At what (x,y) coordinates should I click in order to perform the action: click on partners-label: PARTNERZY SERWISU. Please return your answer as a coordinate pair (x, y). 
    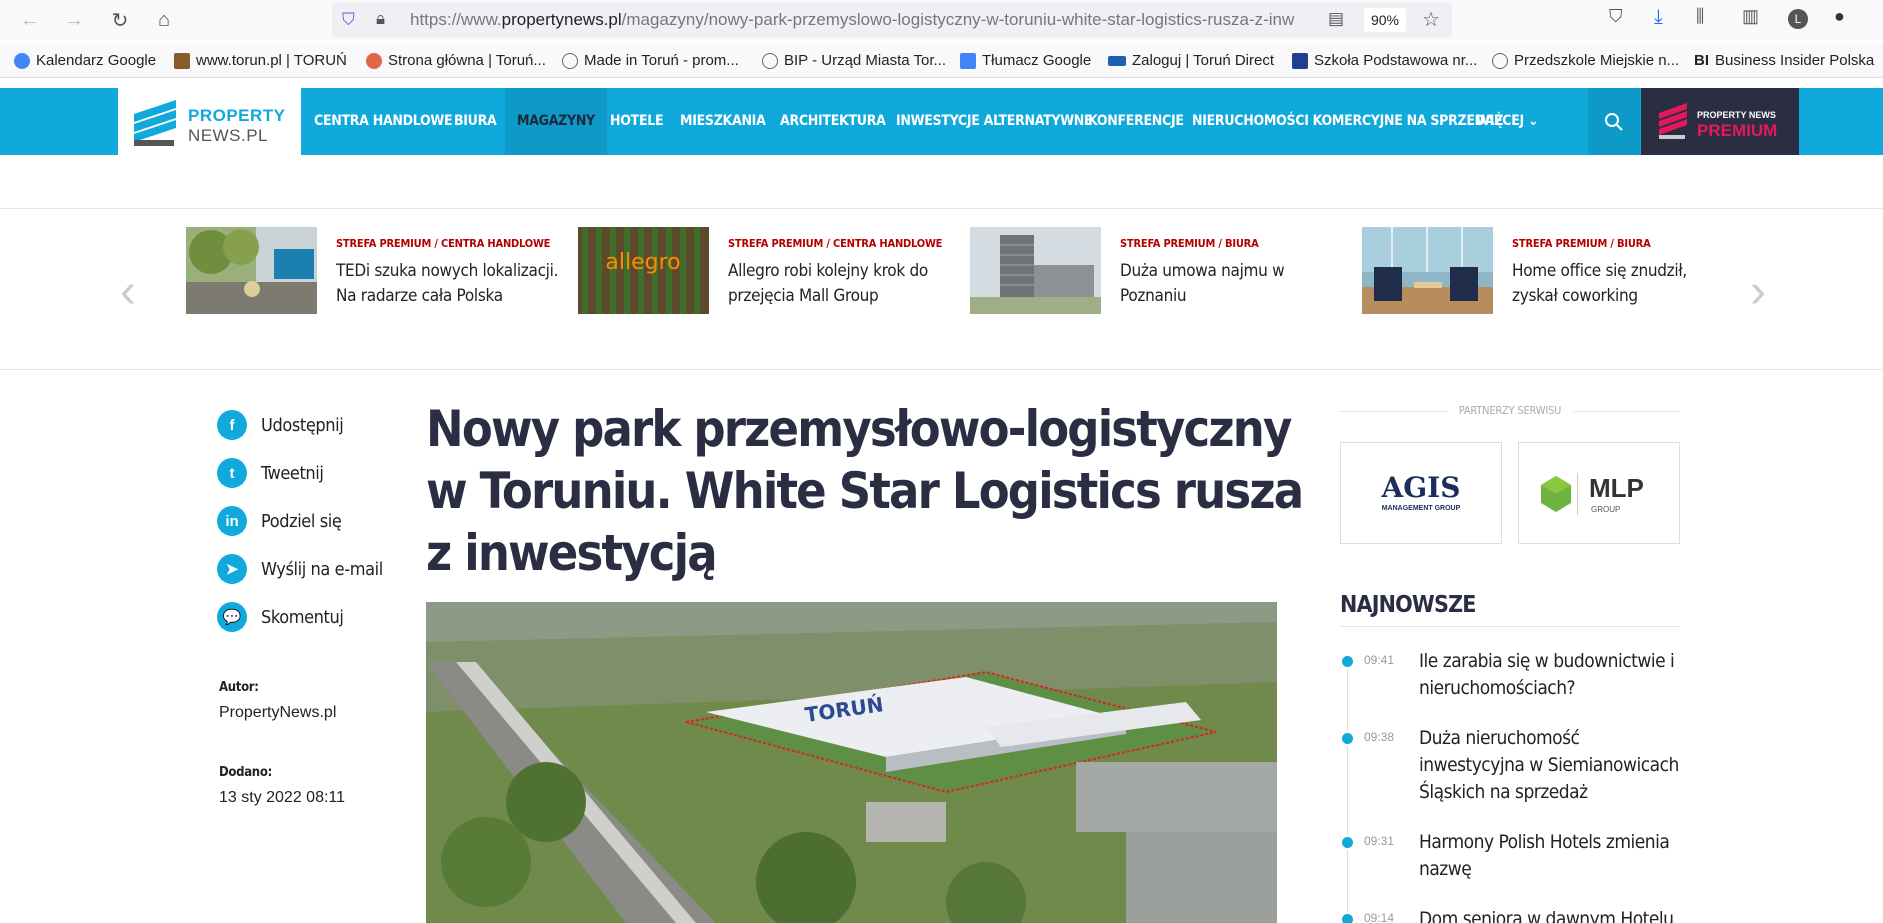
    Looking at the image, I should click on (1510, 410).